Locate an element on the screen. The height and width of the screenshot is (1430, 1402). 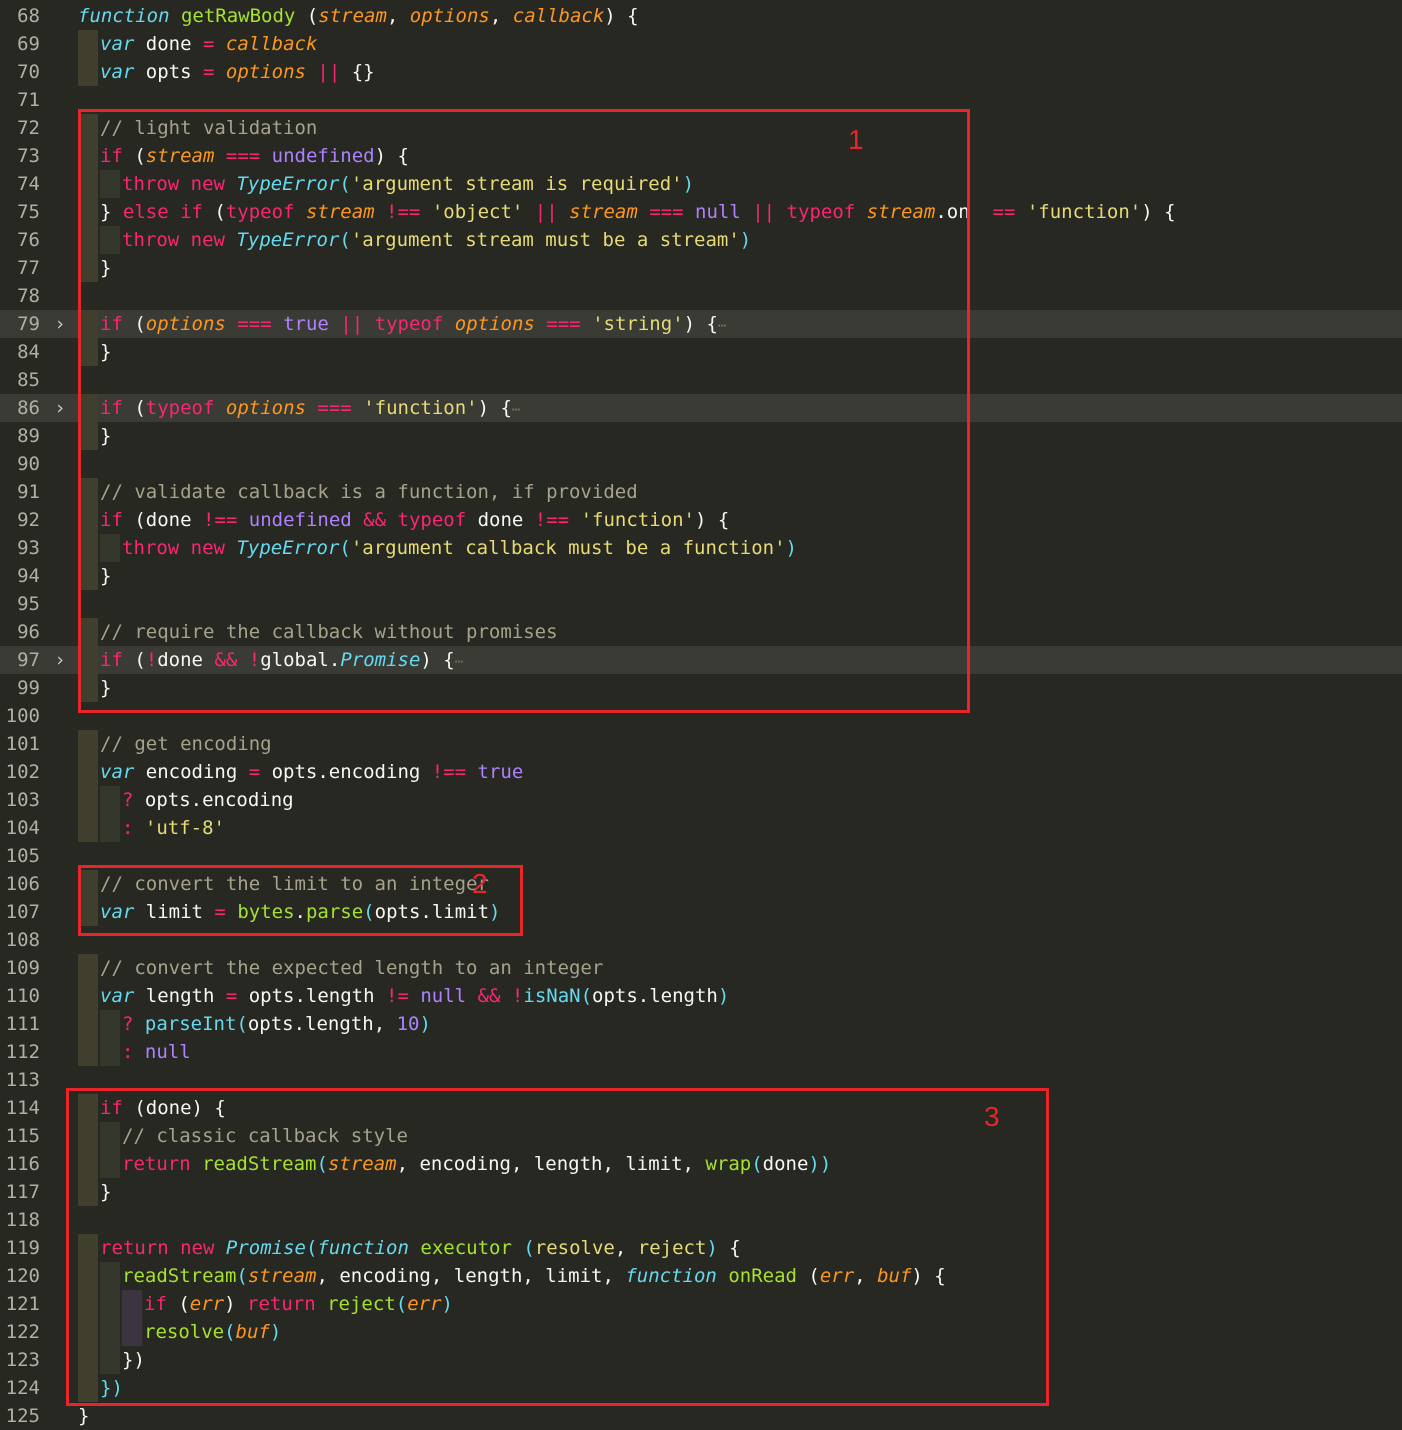
code-text: // get encoding is located at coordinates (186, 744).